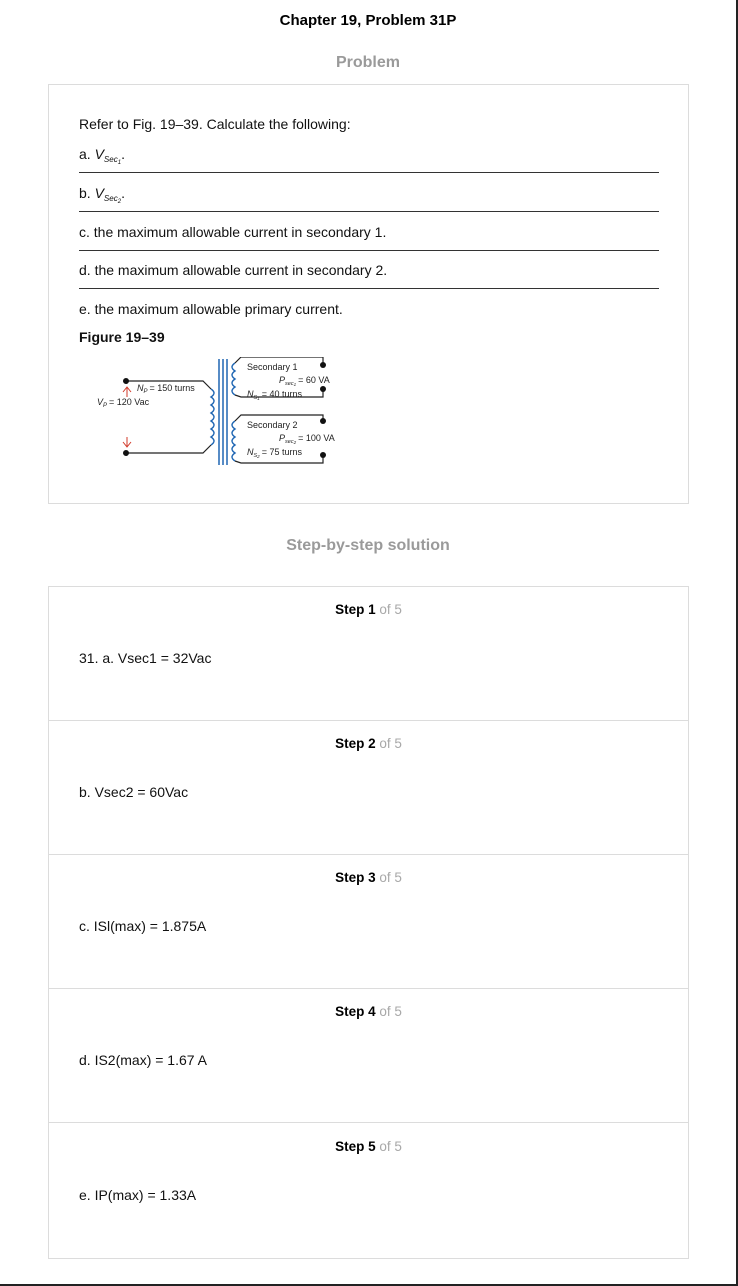  What do you see at coordinates (355, 1146) in the screenshot?
I see `step-label: Step 5` at bounding box center [355, 1146].